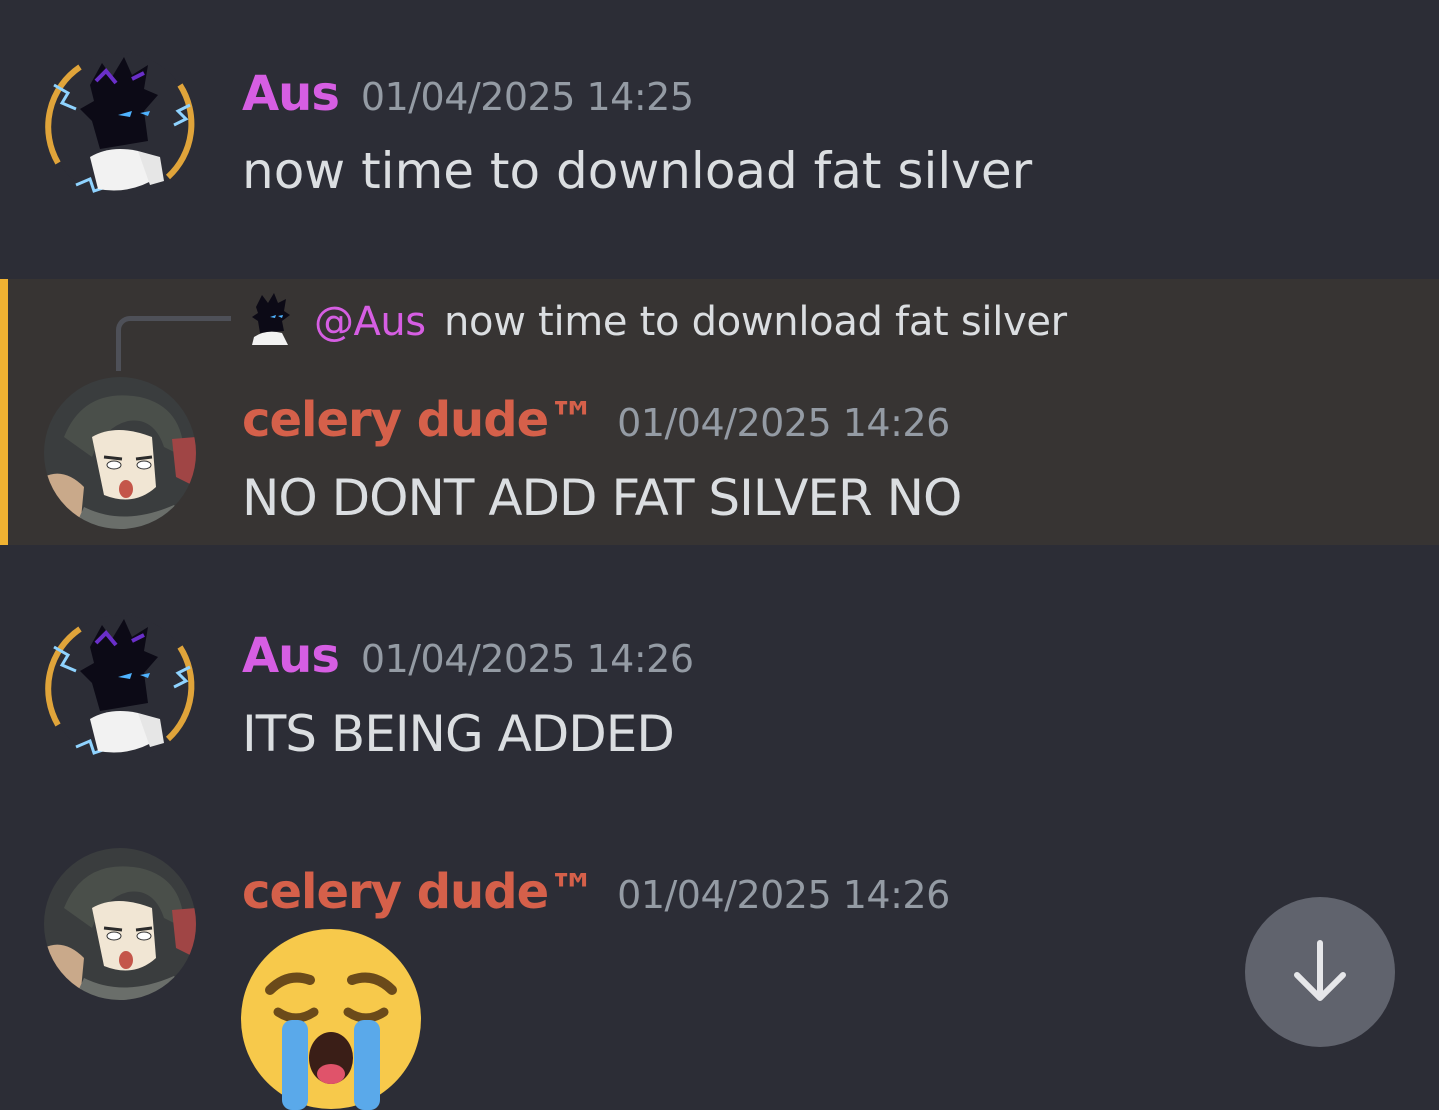  I want to click on message-timestamp: 01/04/2025 14:25, so click(527, 97).